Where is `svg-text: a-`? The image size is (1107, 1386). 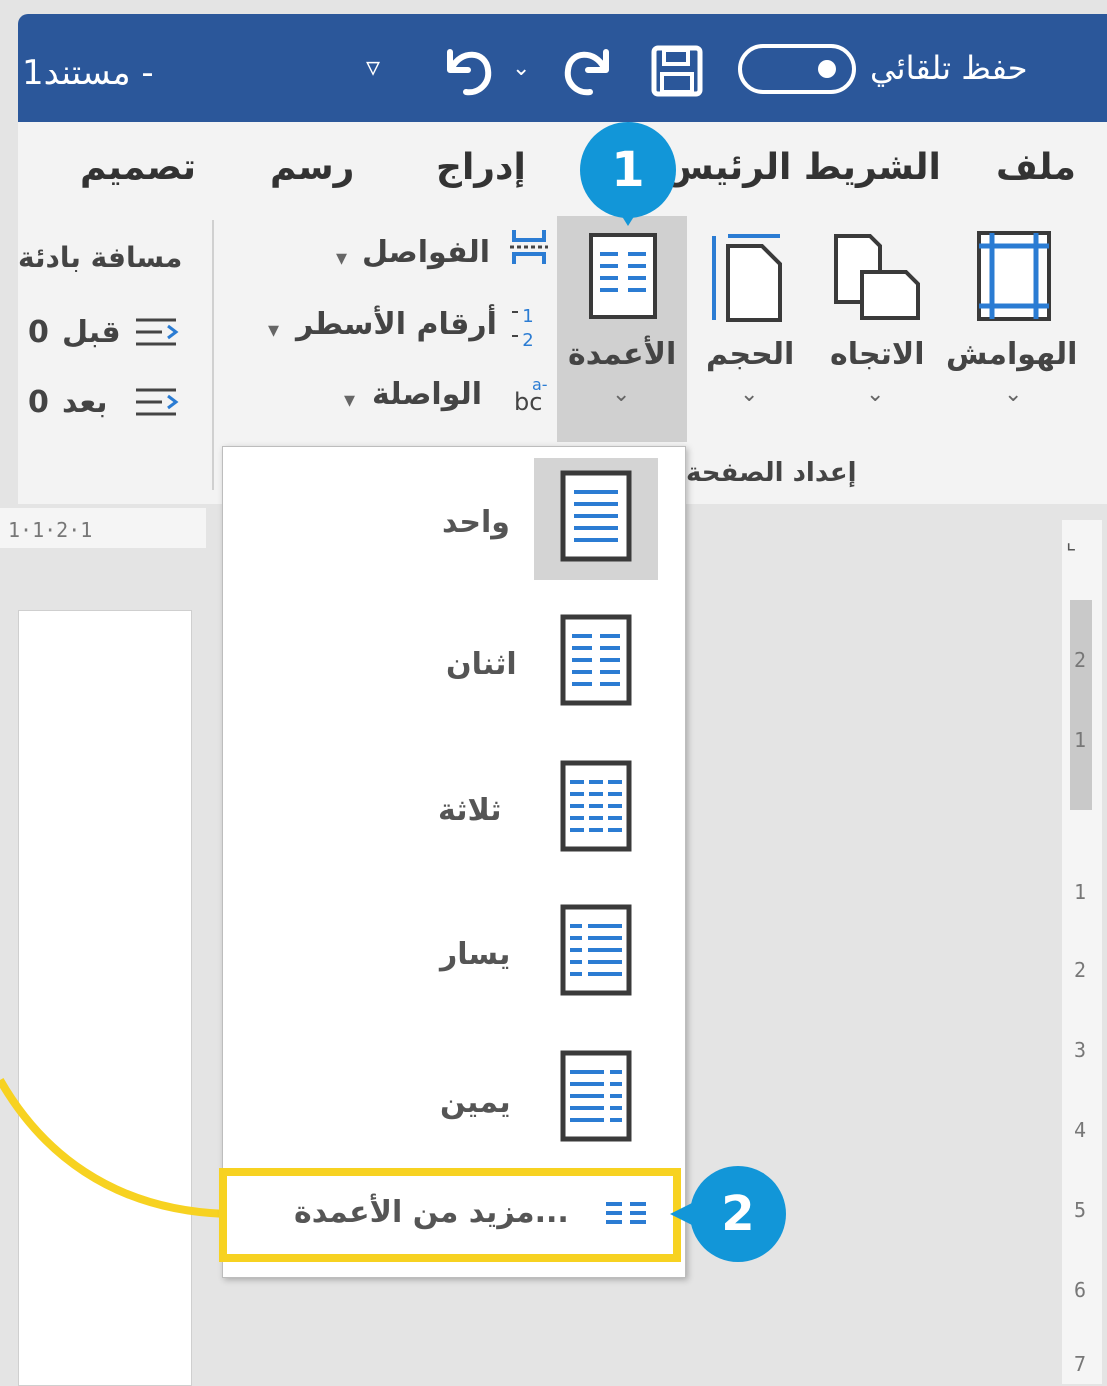 svg-text: a- is located at coordinates (540, 384).